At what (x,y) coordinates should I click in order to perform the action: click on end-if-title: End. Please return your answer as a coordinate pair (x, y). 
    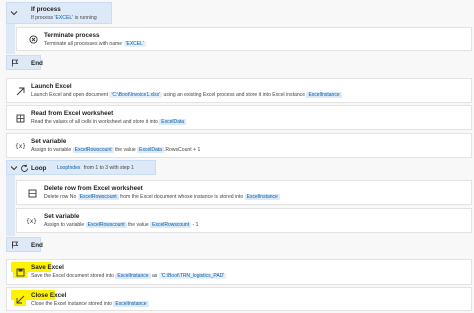
    Looking at the image, I should click on (37, 63).